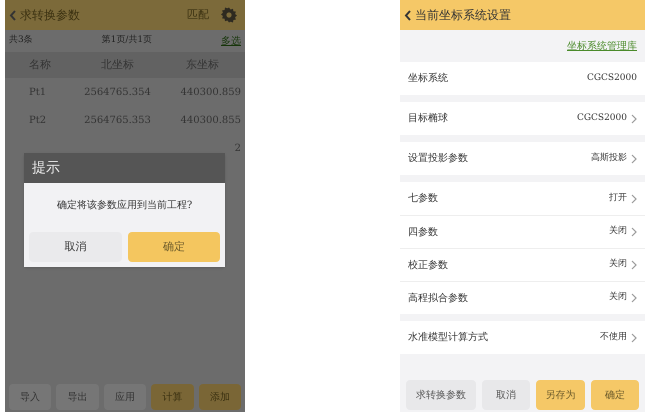 The width and height of the screenshot is (646, 412). I want to click on row-label: 水准模型计算方式, so click(448, 337).